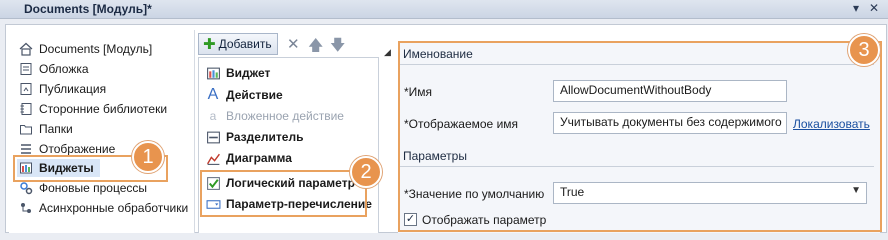 This screenshot has width=888, height=240. Describe the element at coordinates (26, 109) in the screenshot. I see `library-icon` at that location.